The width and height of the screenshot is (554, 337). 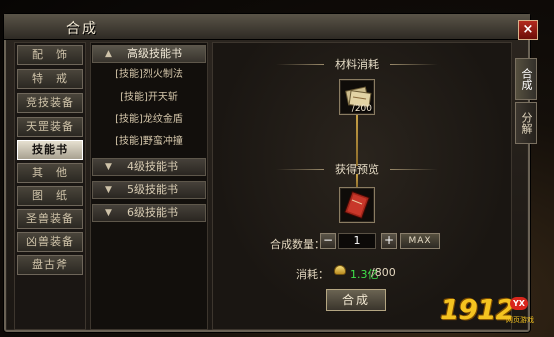 I want to click on category-fierce-beast-gear: 凶兽装备, so click(x=50, y=242).